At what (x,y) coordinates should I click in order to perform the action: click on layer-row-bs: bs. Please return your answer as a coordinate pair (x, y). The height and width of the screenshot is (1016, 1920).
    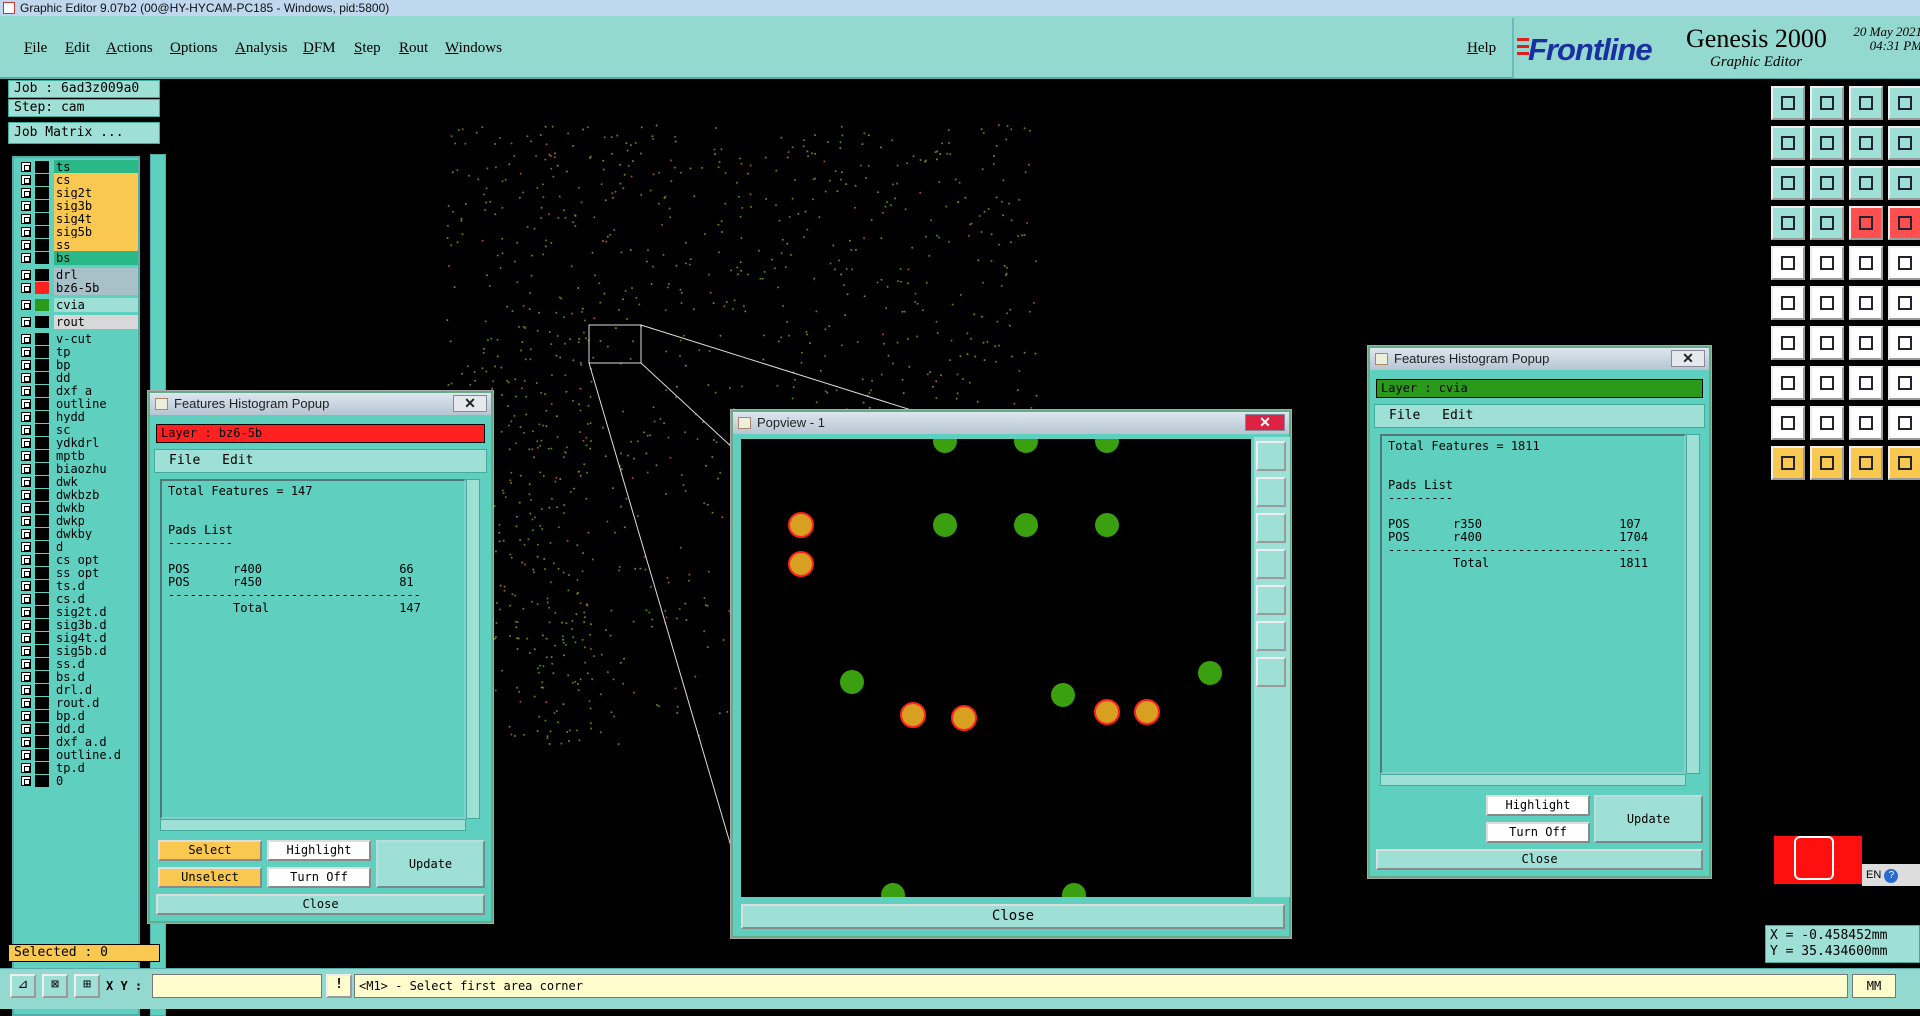
    Looking at the image, I should click on (78, 258).